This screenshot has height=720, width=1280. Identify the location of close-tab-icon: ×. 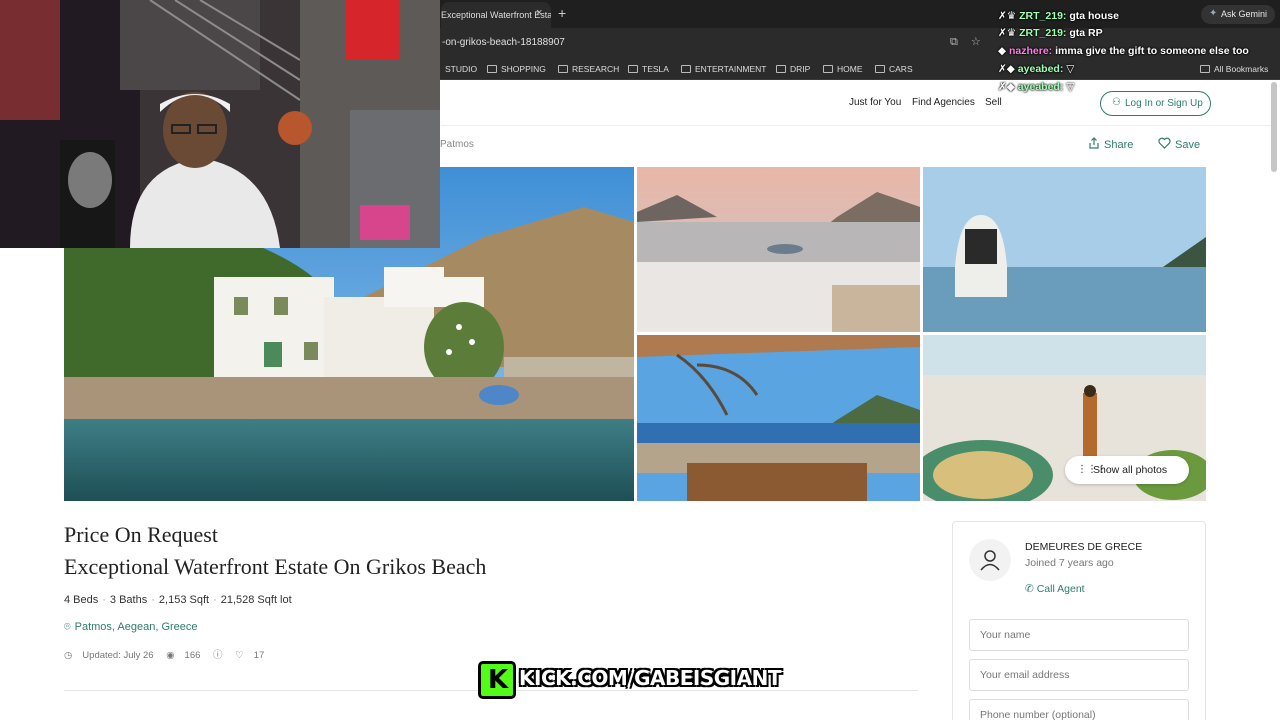
(539, 13).